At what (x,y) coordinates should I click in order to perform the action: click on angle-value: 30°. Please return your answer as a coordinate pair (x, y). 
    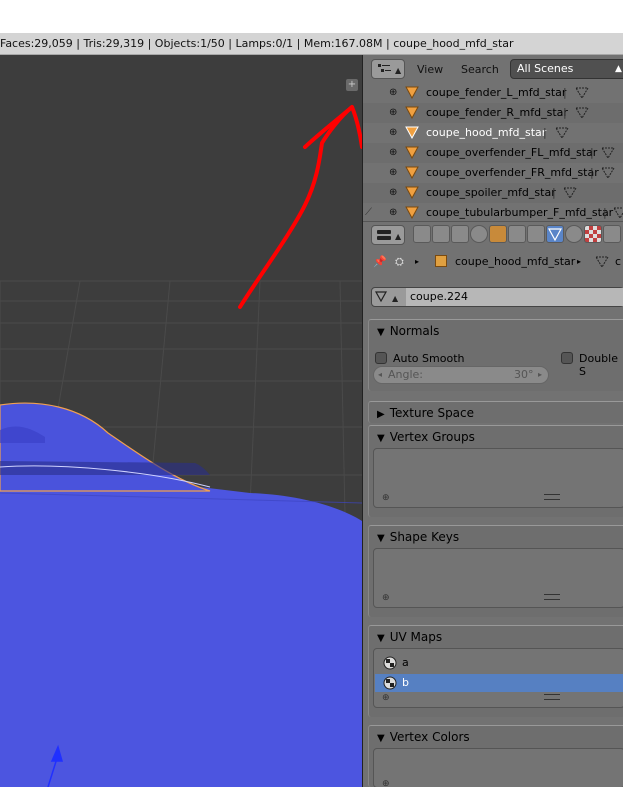
    Looking at the image, I should click on (524, 374).